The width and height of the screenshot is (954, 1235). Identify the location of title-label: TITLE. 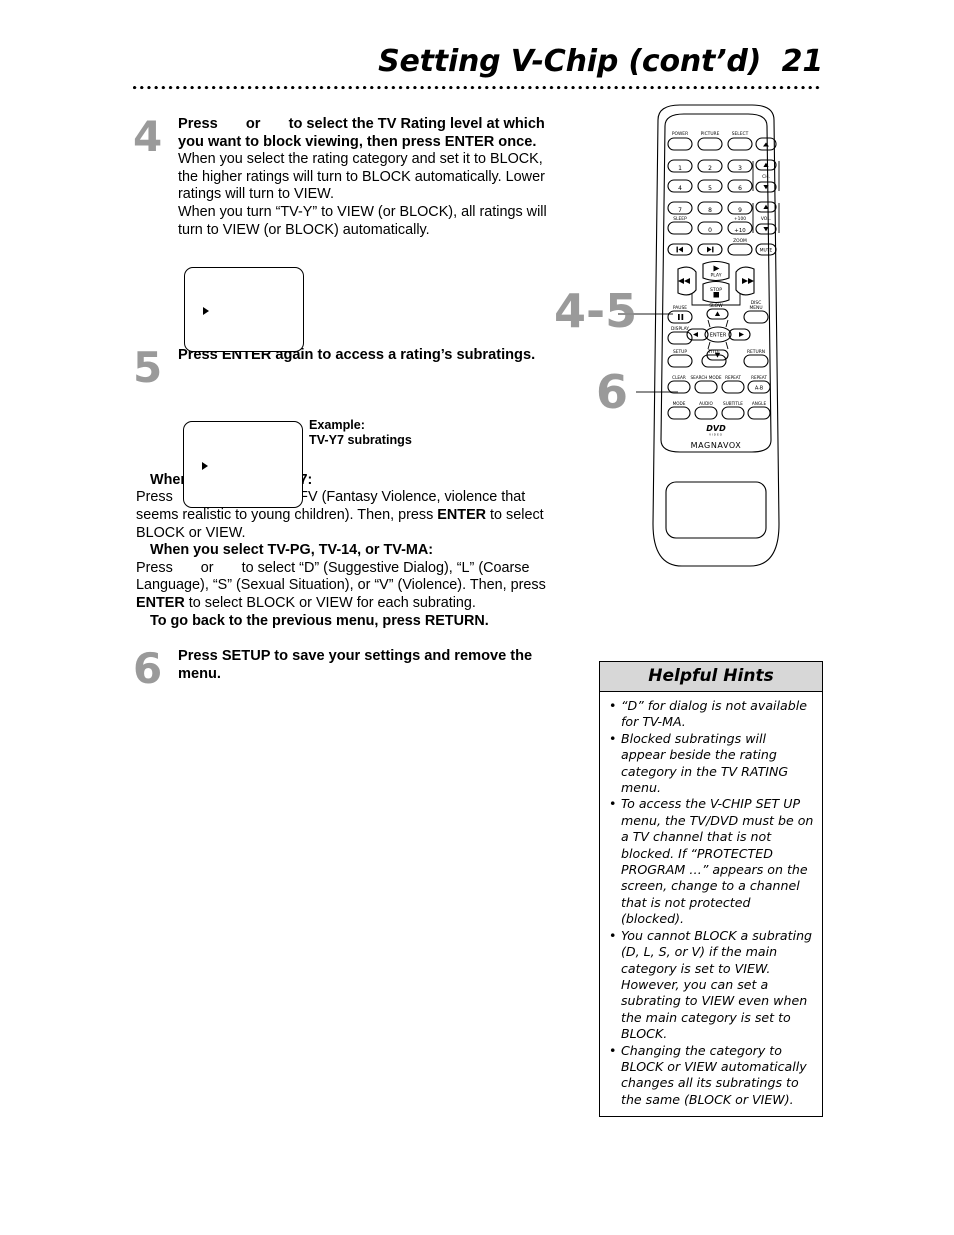
(713, 352).